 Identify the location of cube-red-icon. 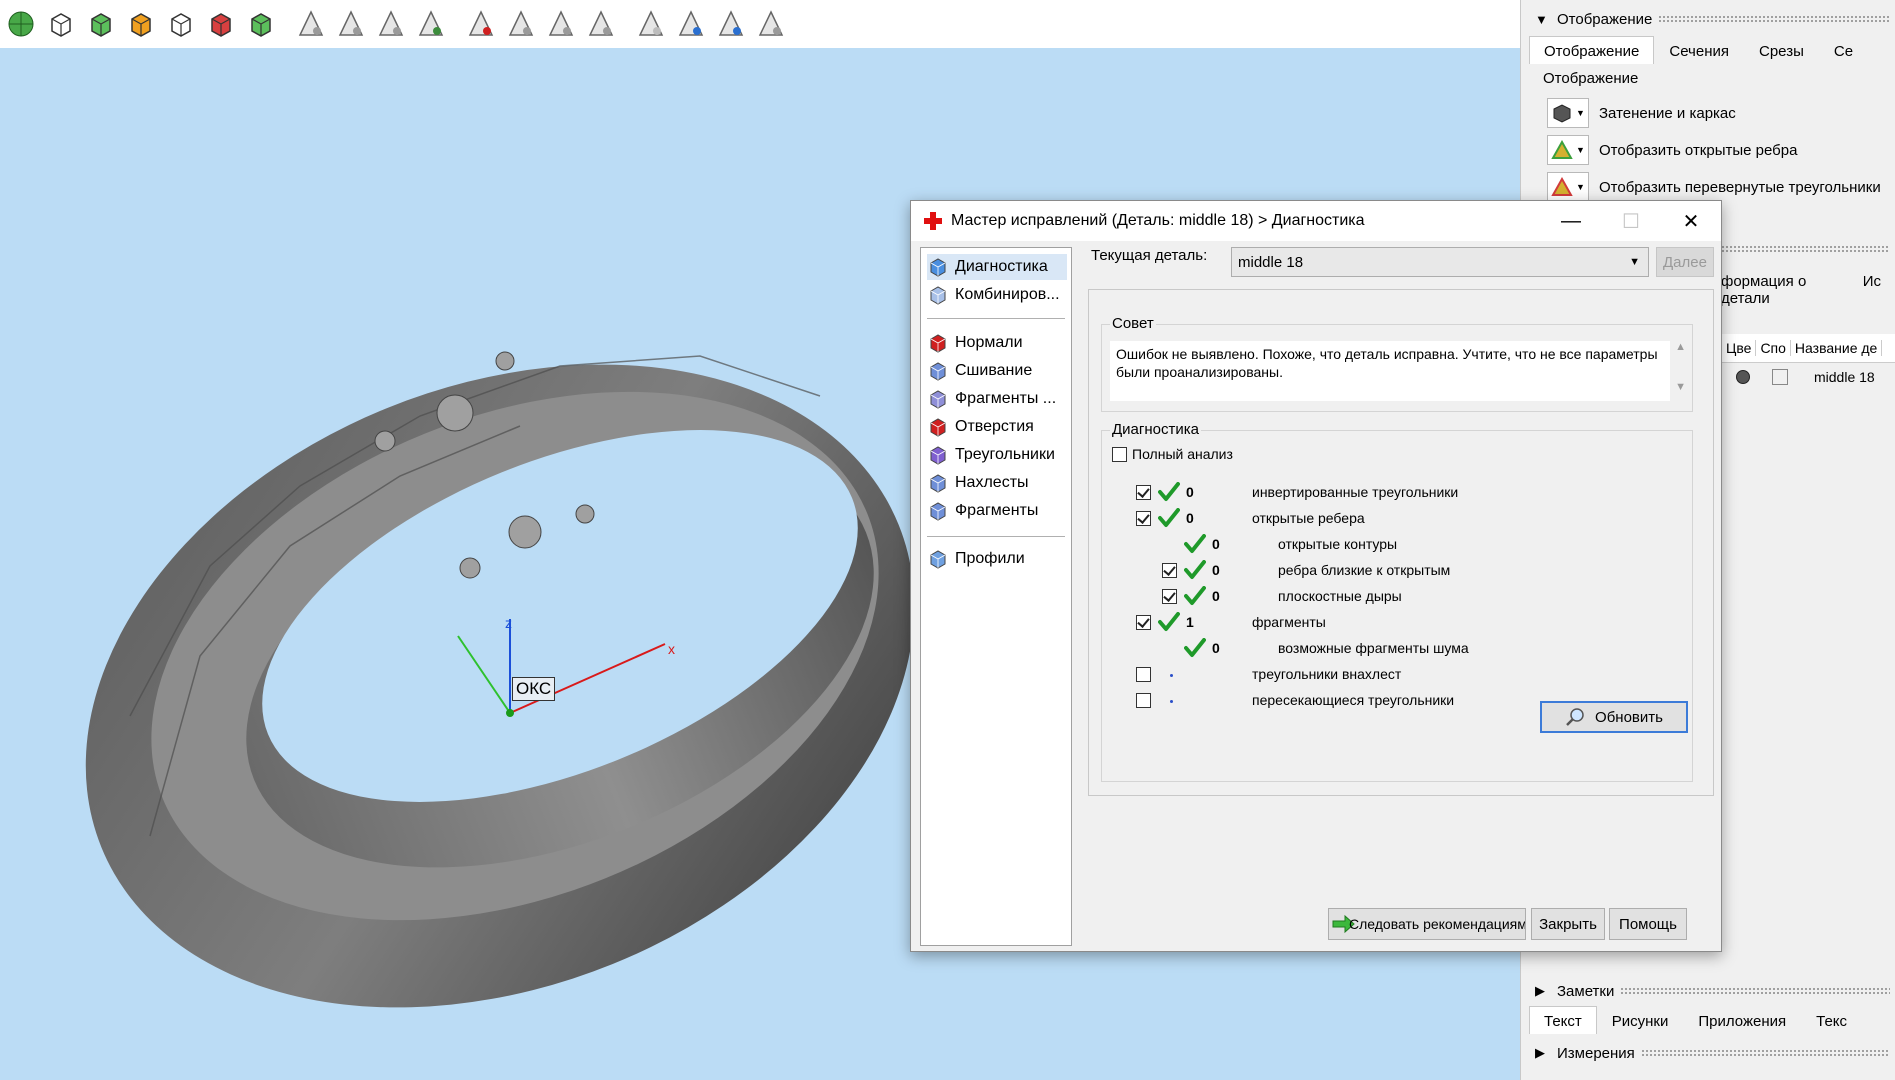
(221, 24).